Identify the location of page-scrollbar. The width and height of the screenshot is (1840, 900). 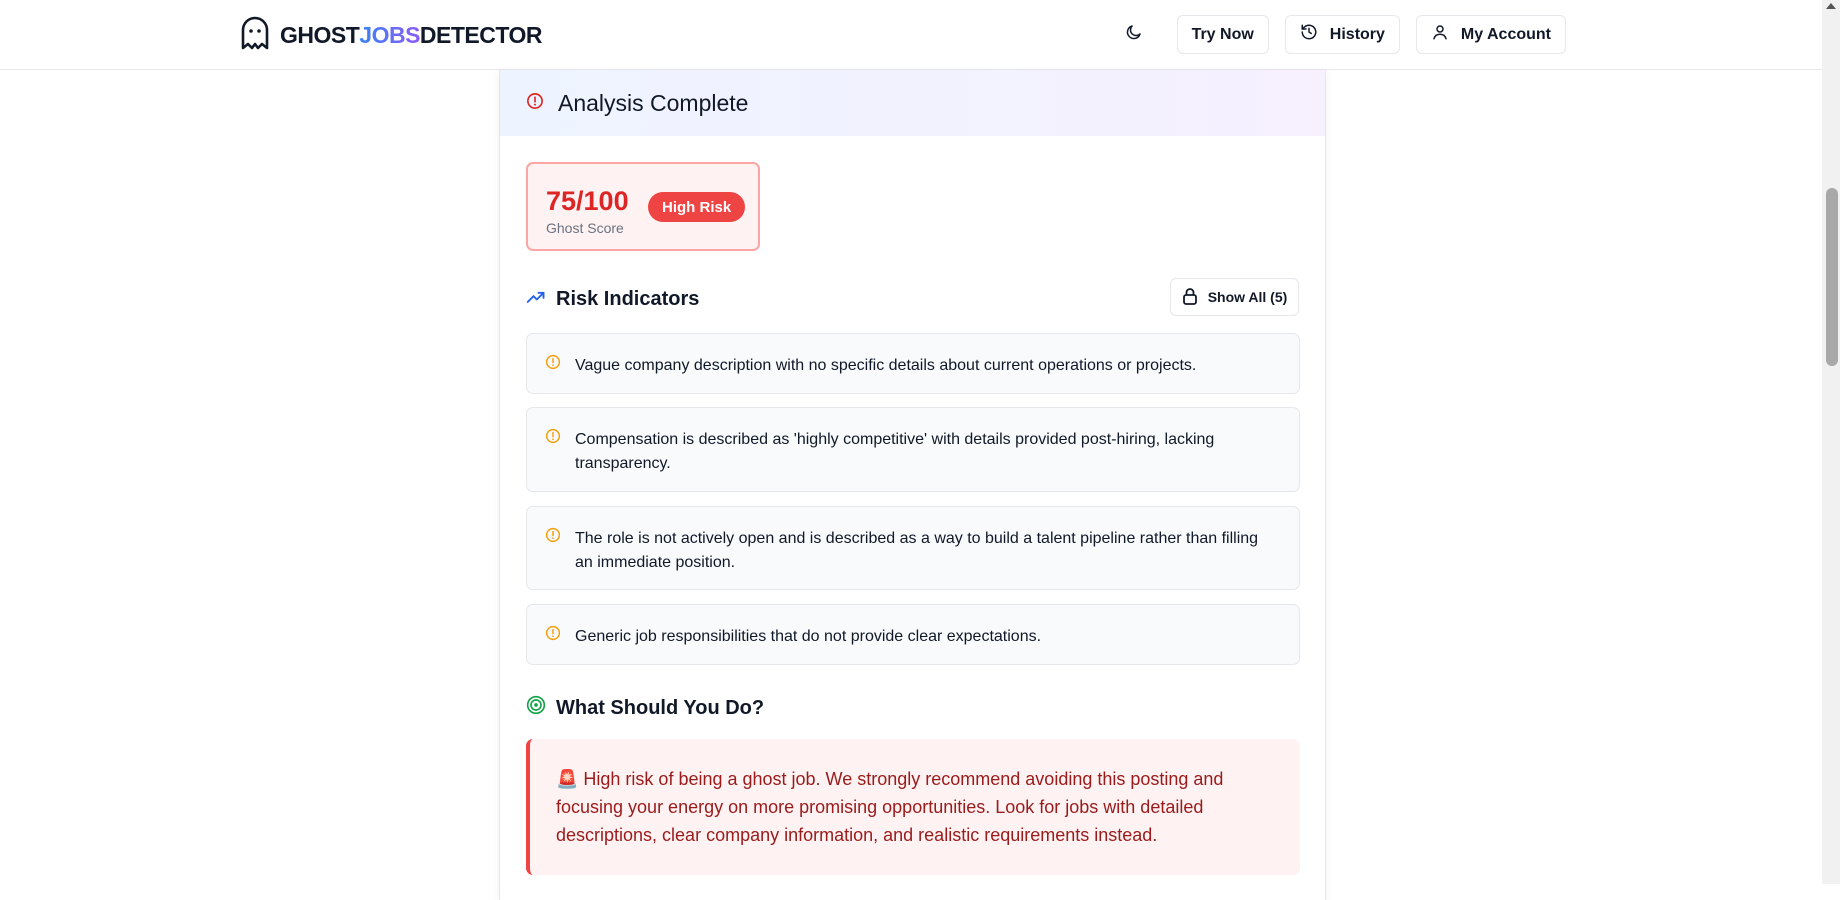
(1831, 442).